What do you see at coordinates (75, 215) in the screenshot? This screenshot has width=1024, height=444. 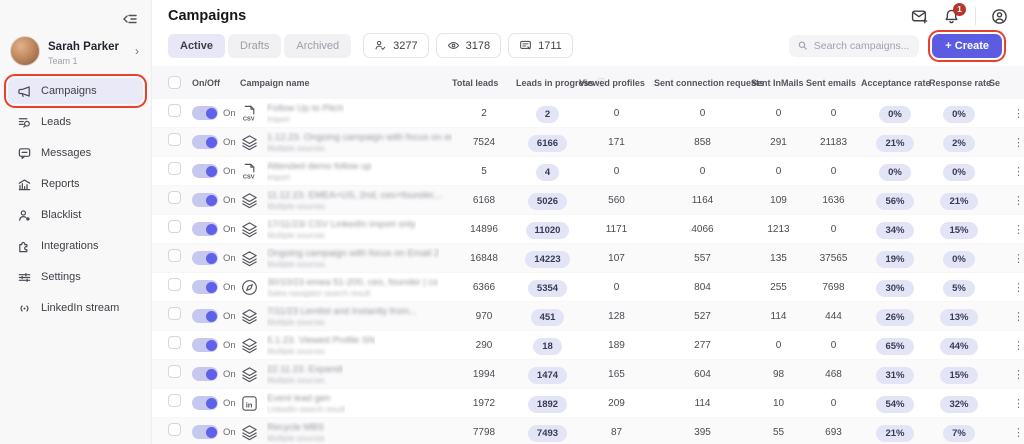 I see `sidebar-item-blacklist: Blacklist` at bounding box center [75, 215].